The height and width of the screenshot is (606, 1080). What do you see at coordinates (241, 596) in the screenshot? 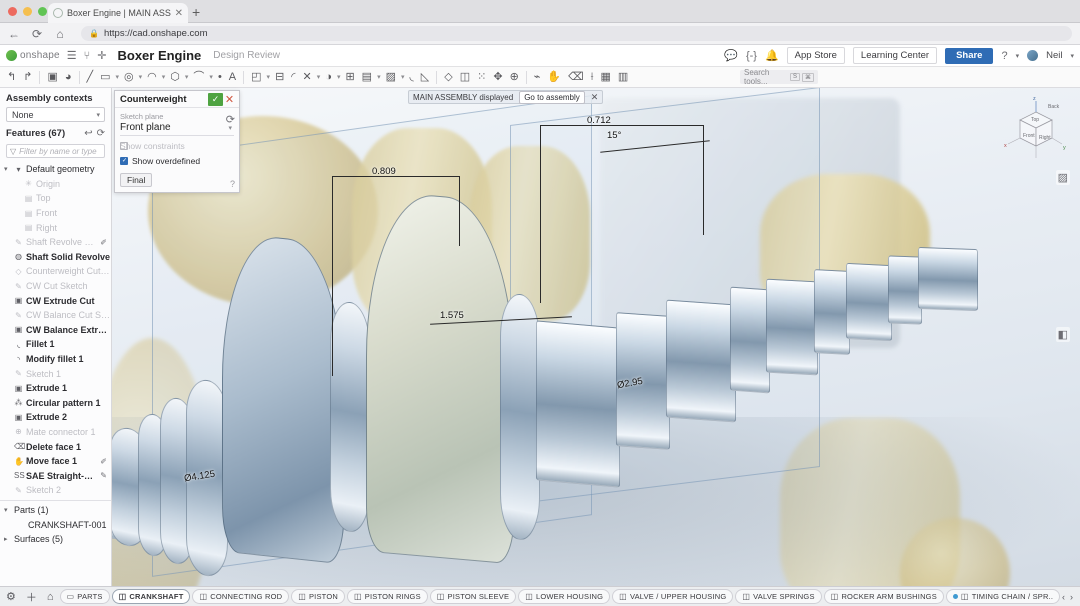
I see `document-tab: ◫ CONNECTING ROD` at bounding box center [241, 596].